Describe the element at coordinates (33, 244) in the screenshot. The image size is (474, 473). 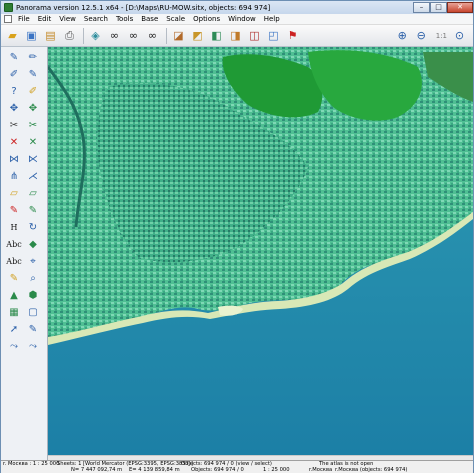
I see `label-tag-icon: ◆` at that location.